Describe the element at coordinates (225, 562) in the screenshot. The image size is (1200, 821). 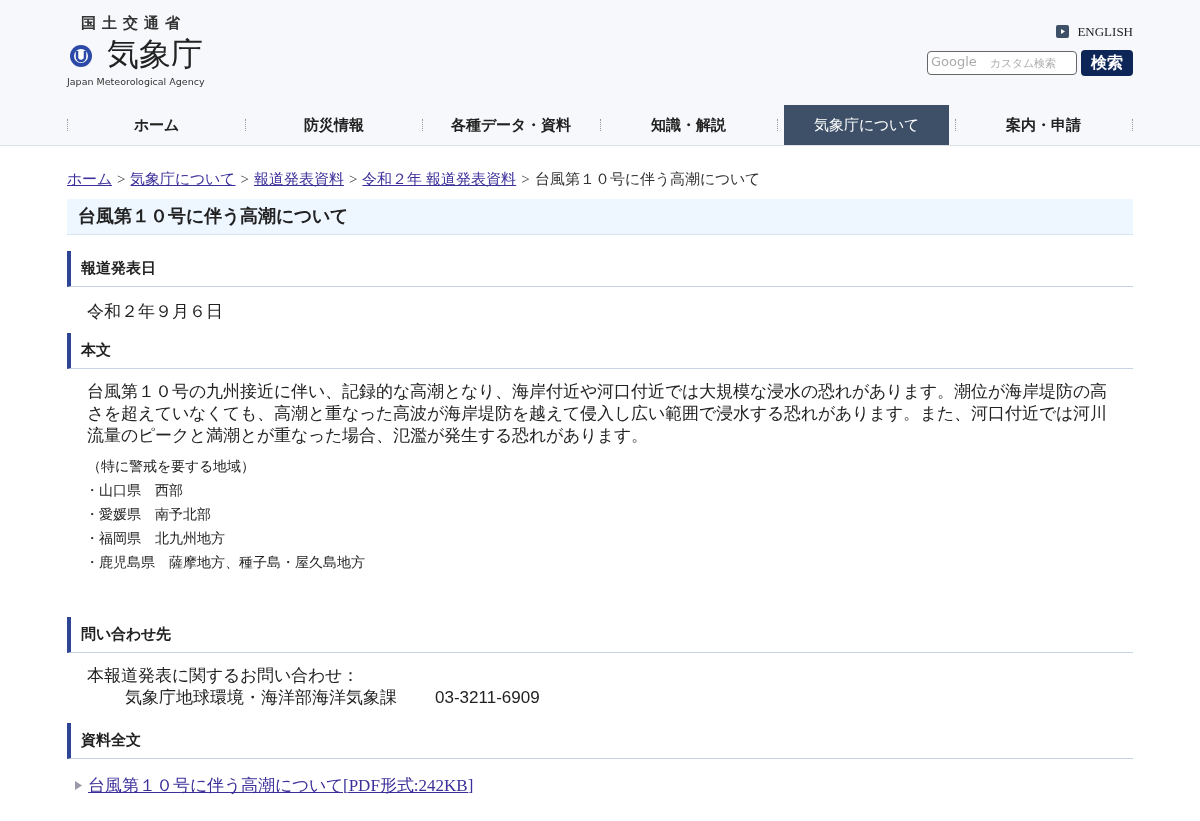
I see `region-item: ・鹿児島県 薩摩地方、種子島・屋久島地方` at that location.